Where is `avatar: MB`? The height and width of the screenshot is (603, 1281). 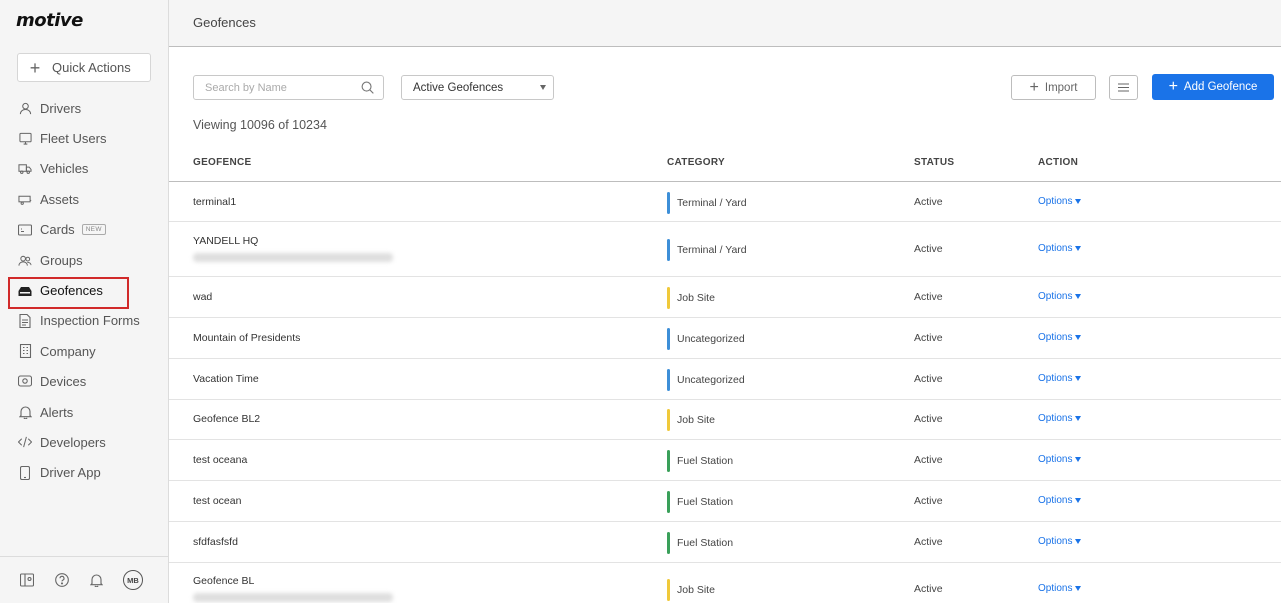
avatar: MB is located at coordinates (133, 580).